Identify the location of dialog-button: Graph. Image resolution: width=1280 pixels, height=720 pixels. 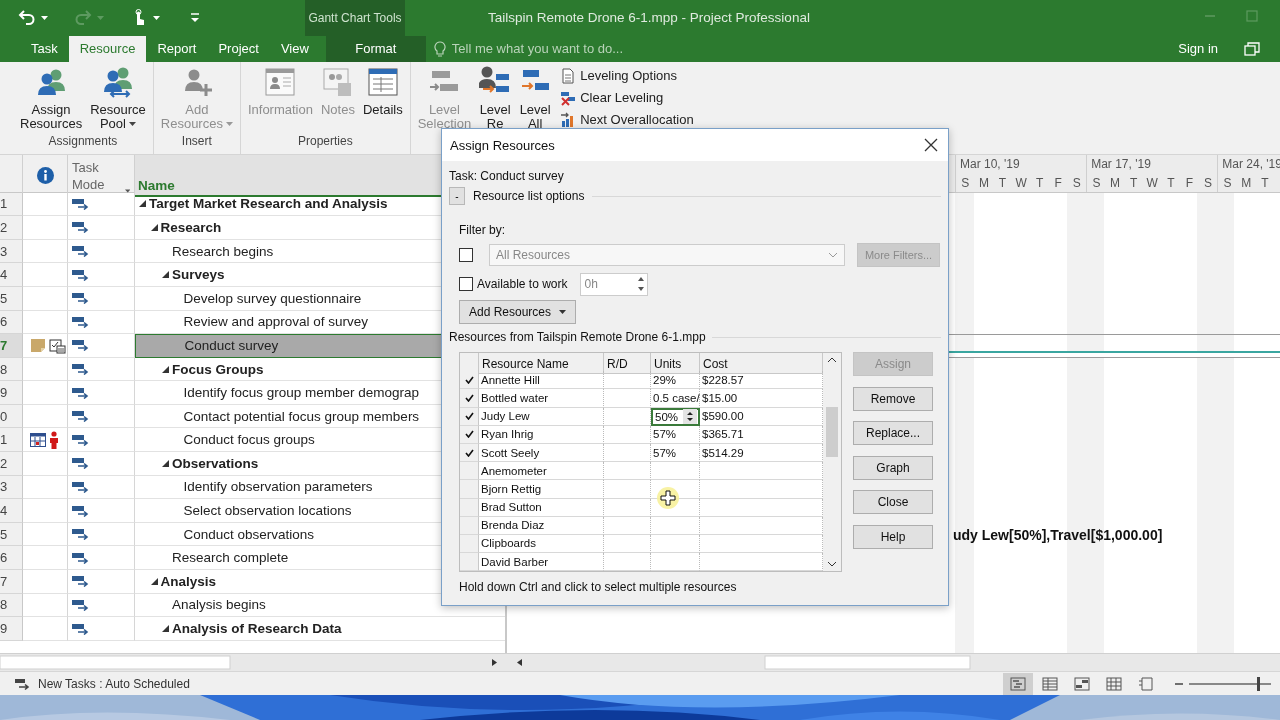
(893, 467).